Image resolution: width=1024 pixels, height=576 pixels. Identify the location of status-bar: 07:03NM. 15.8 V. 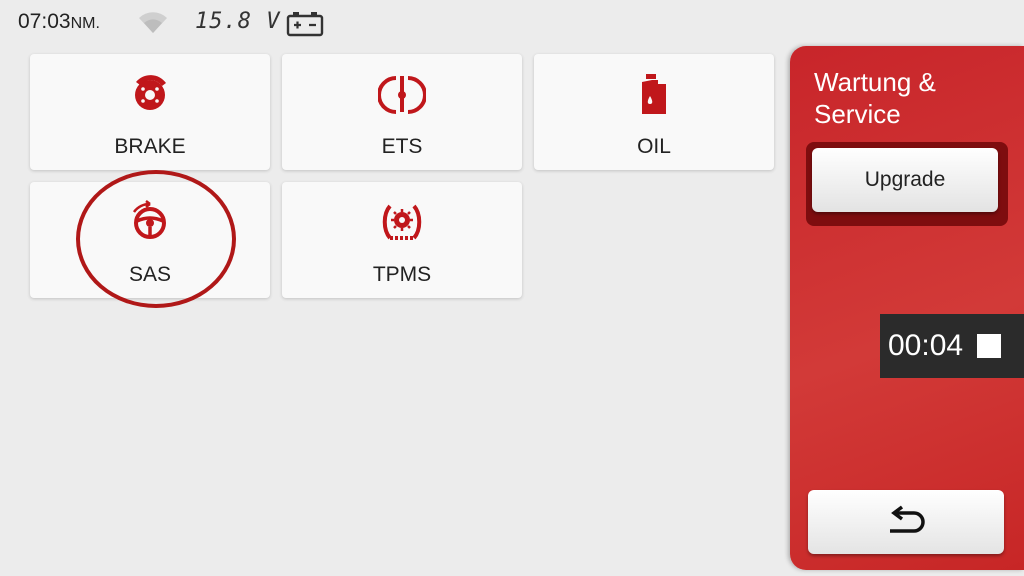
(512, 22).